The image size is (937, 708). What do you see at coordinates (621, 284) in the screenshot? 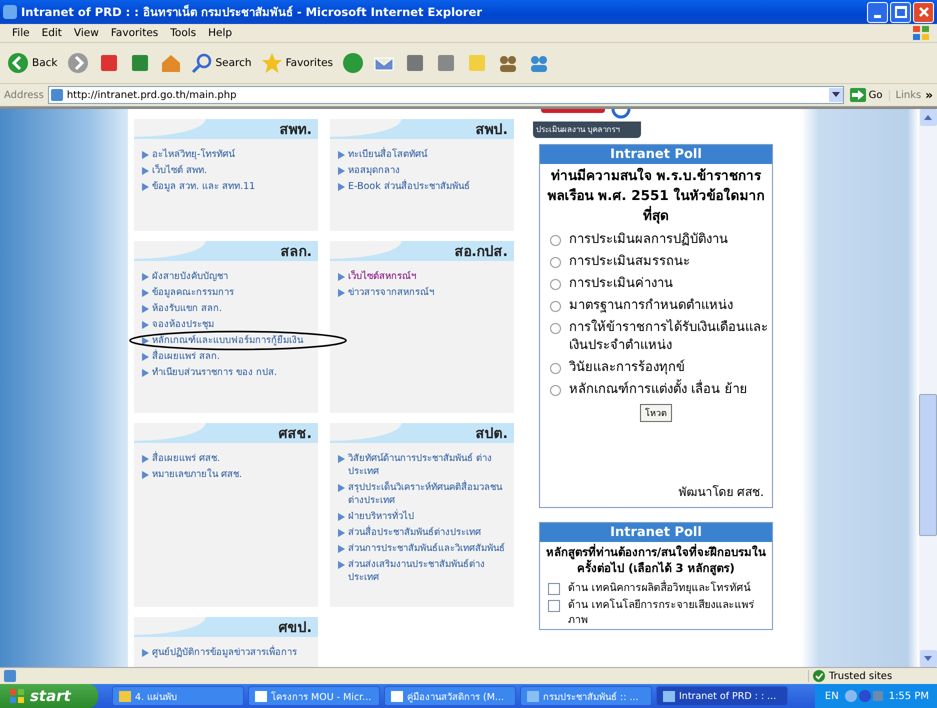
I see `option-label: การประเมินค่างาน` at bounding box center [621, 284].